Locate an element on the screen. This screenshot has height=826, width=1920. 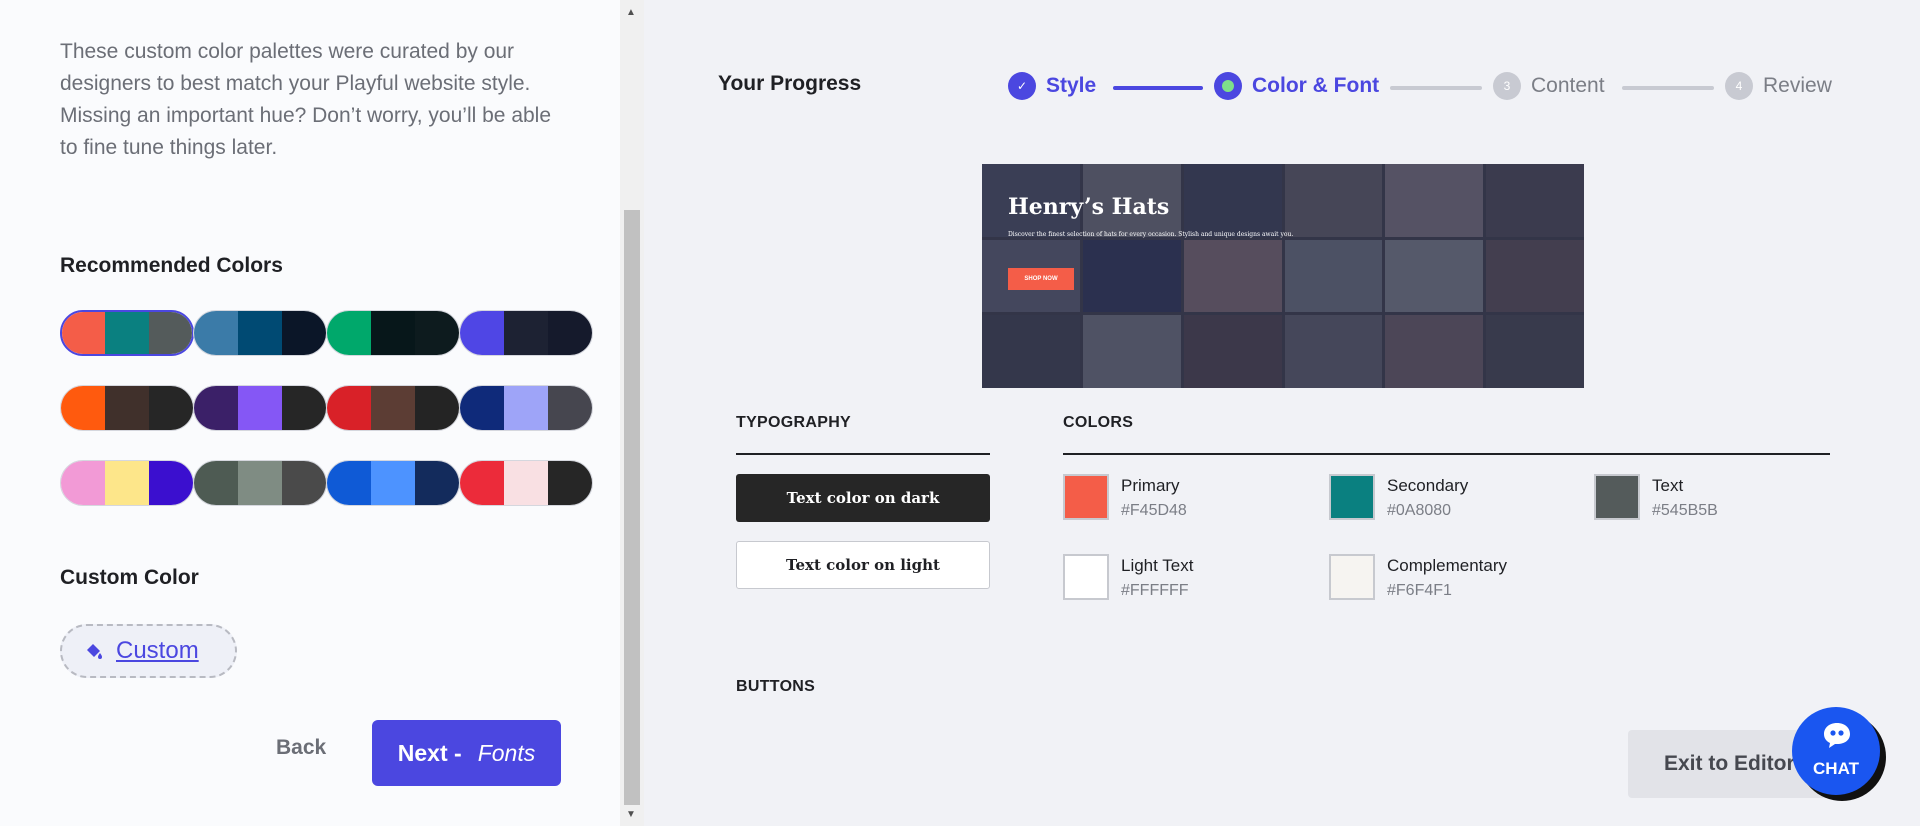
color-light-text: Light Text #FFFFFF is located at coordinates (1128, 577).